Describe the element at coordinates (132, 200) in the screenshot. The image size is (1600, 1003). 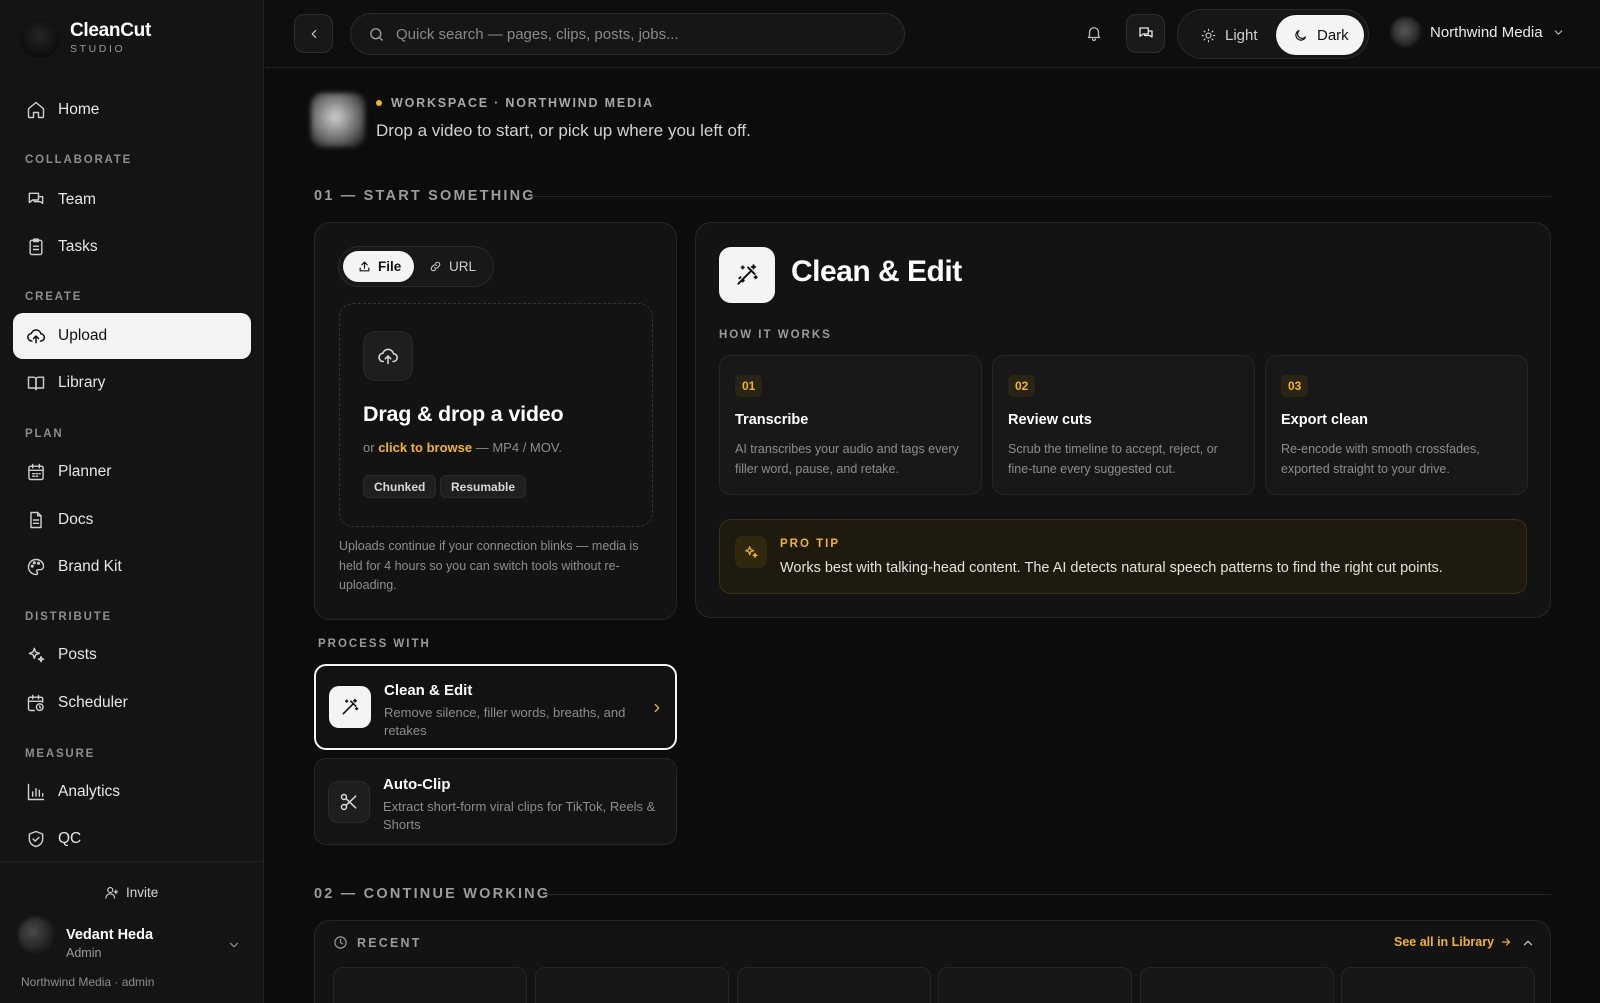
I see `sidebar-item-team: Team` at that location.